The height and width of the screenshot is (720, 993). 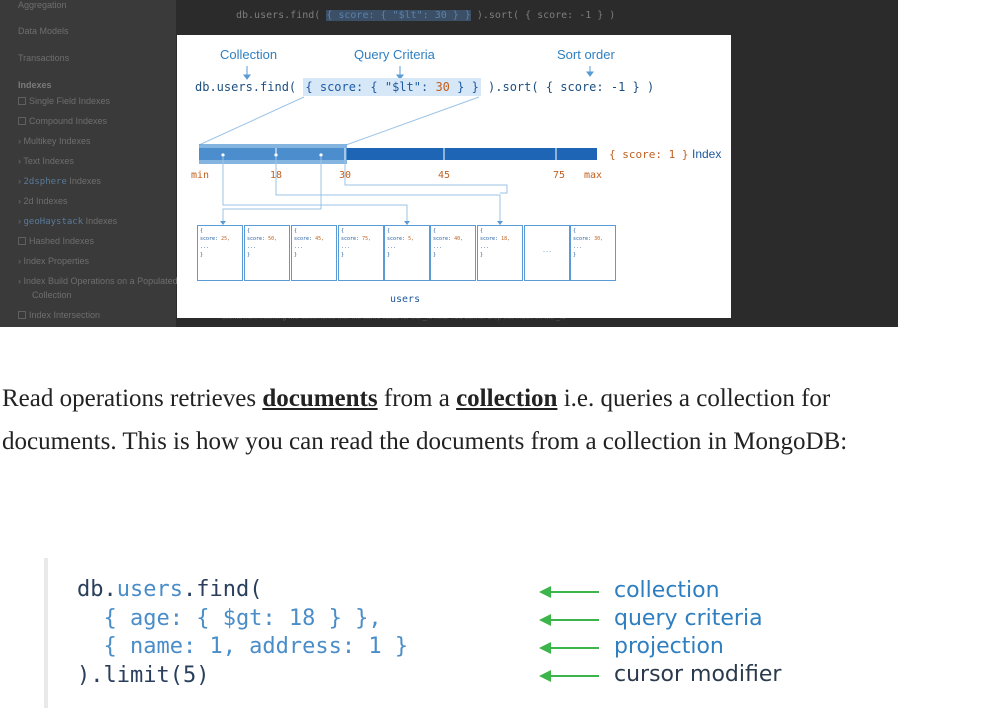 I want to click on index-label: { score: 1 } Index, so click(x=665, y=154).